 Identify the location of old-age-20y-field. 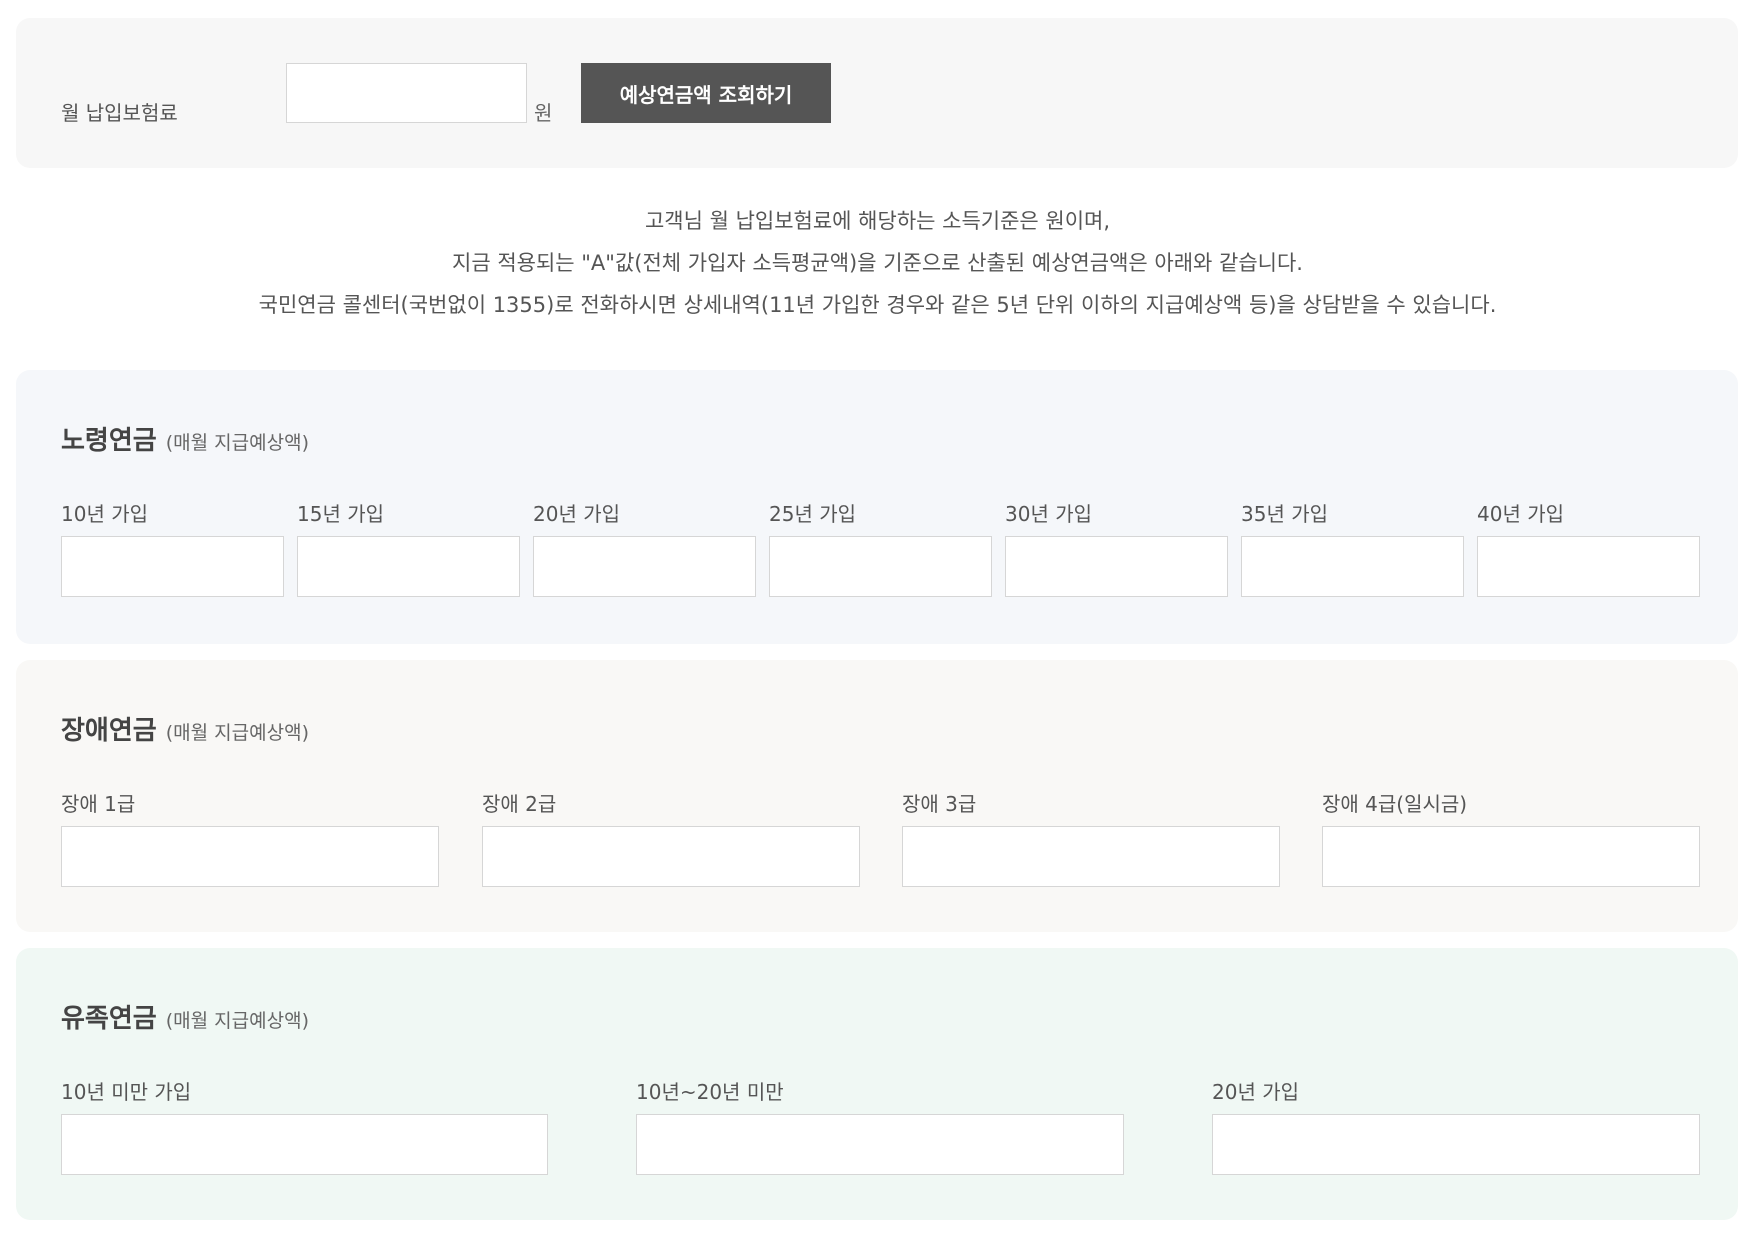
(644, 566).